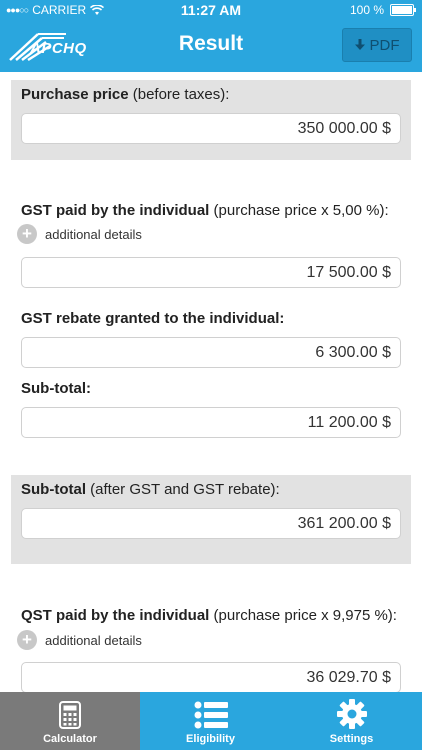  I want to click on gst-paid-field: 17 500.00 $, so click(211, 272).